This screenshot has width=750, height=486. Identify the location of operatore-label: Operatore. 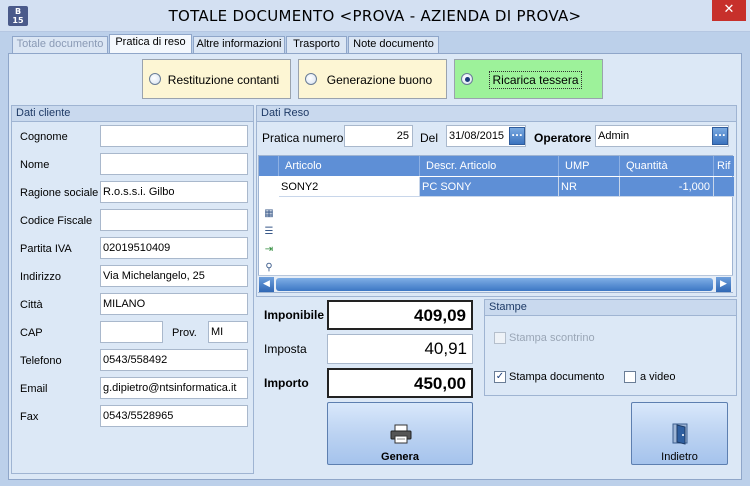
(563, 138).